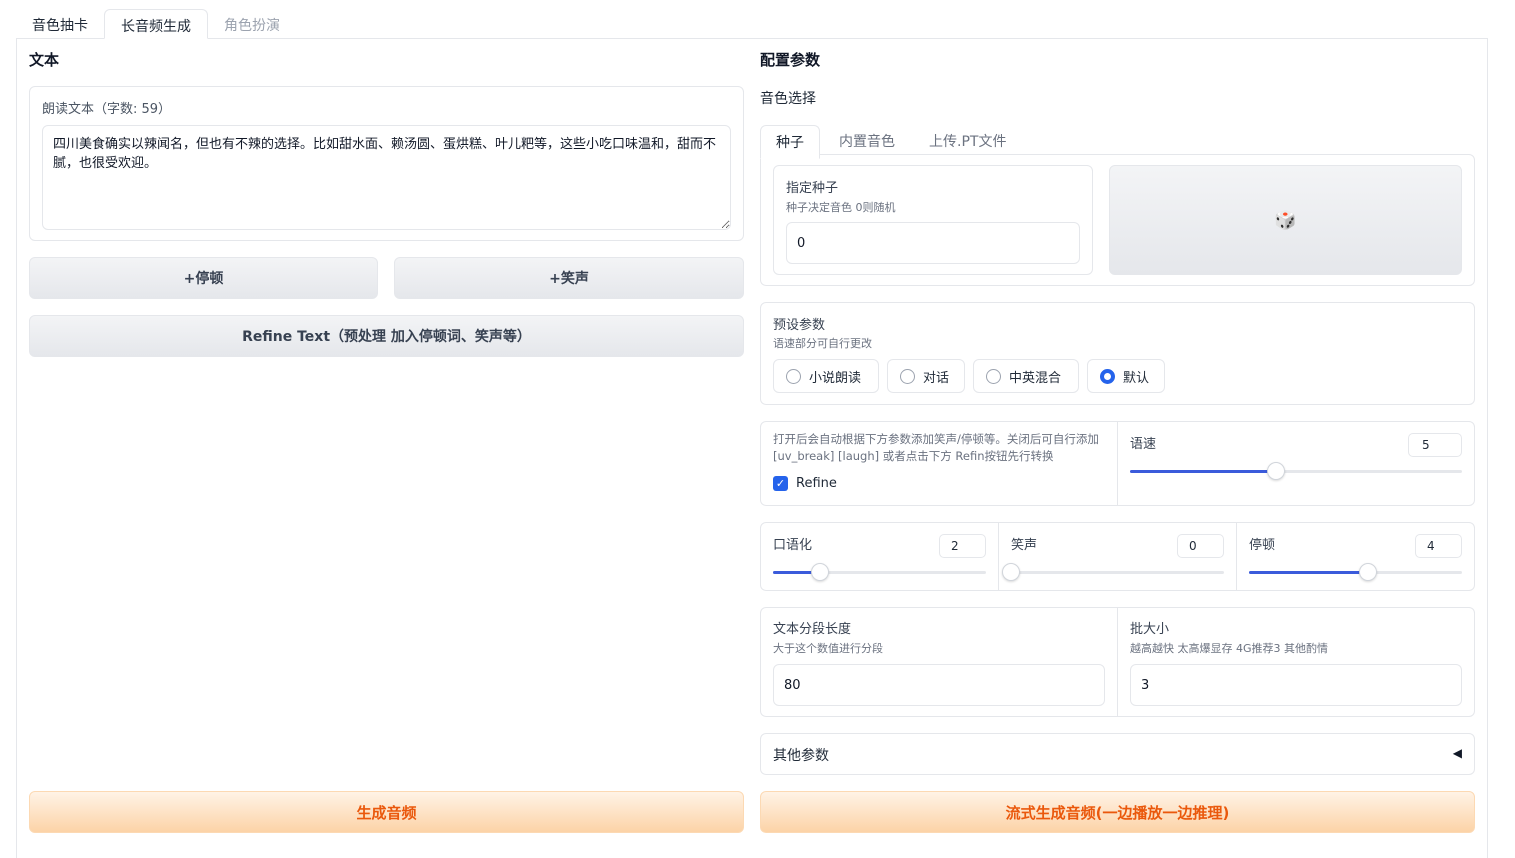 This screenshot has width=1515, height=858. Describe the element at coordinates (936, 378) in the screenshot. I see `preset-option-label: 对话` at that location.